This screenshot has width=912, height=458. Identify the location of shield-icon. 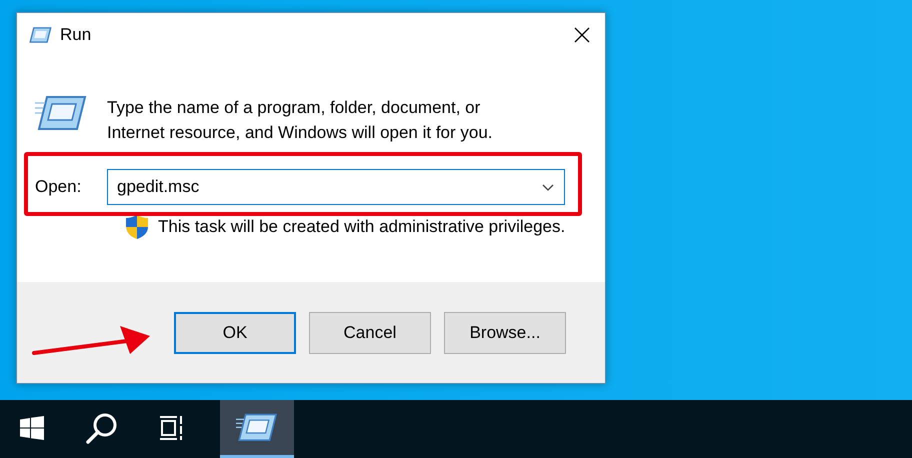
(137, 227).